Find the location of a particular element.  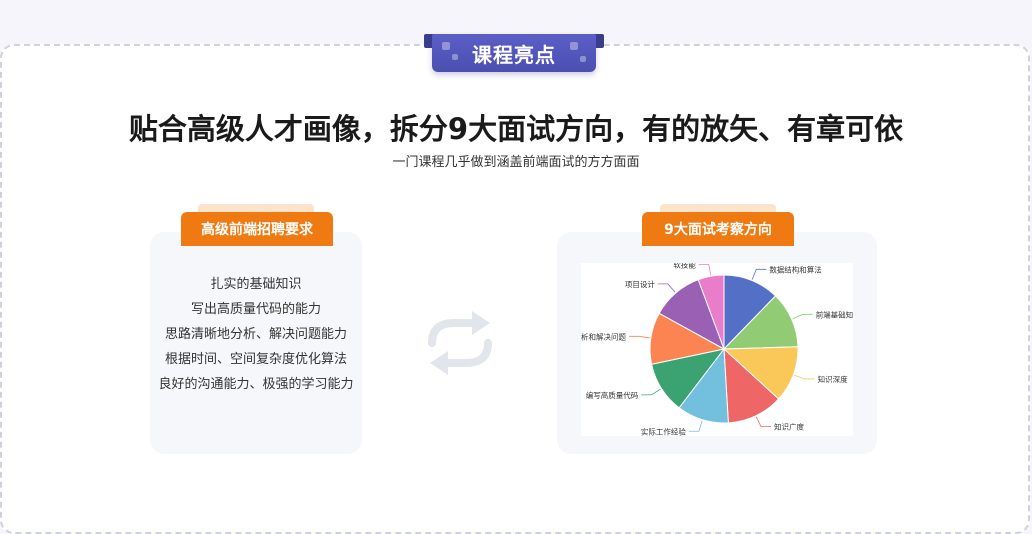

pie-slice-label: 分析和解决问题 is located at coordinates (603, 336).